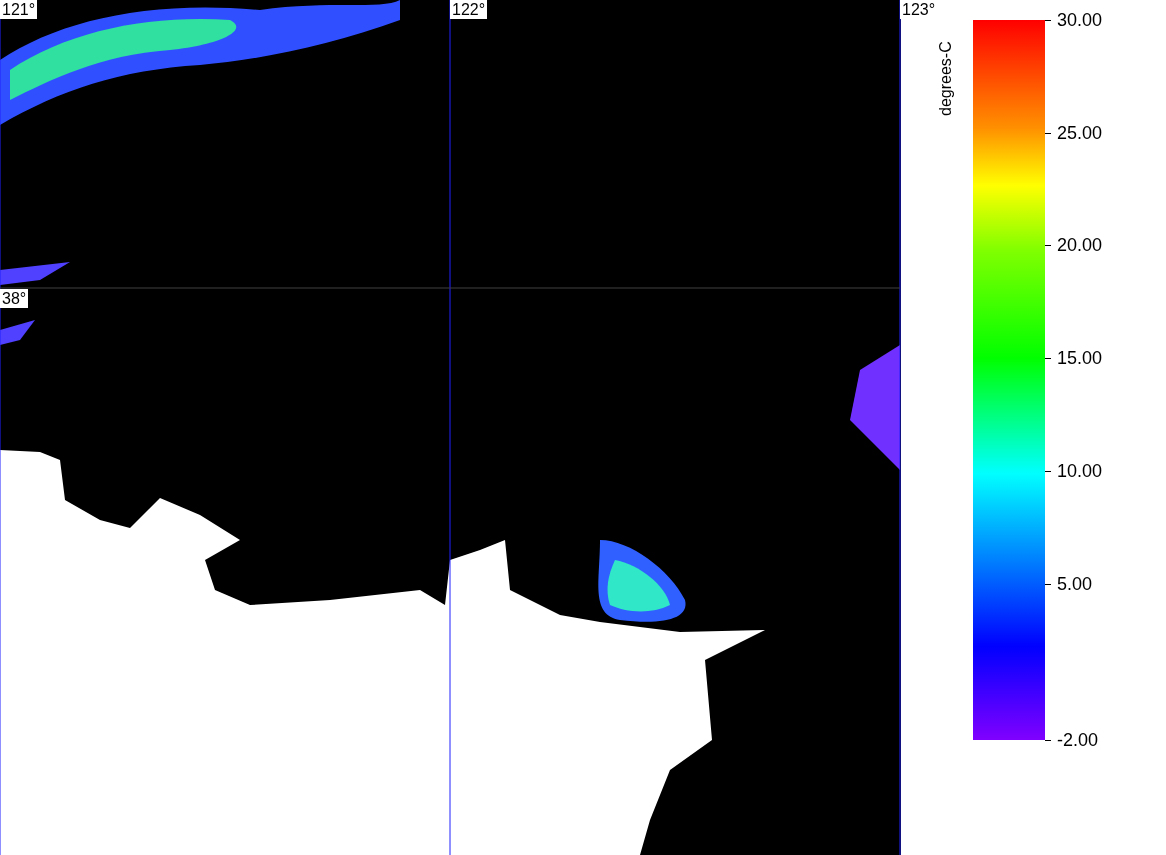 The image size is (1166, 855). What do you see at coordinates (1080, 20) in the screenshot?
I see `colorbar-tick-label: 30.00` at bounding box center [1080, 20].